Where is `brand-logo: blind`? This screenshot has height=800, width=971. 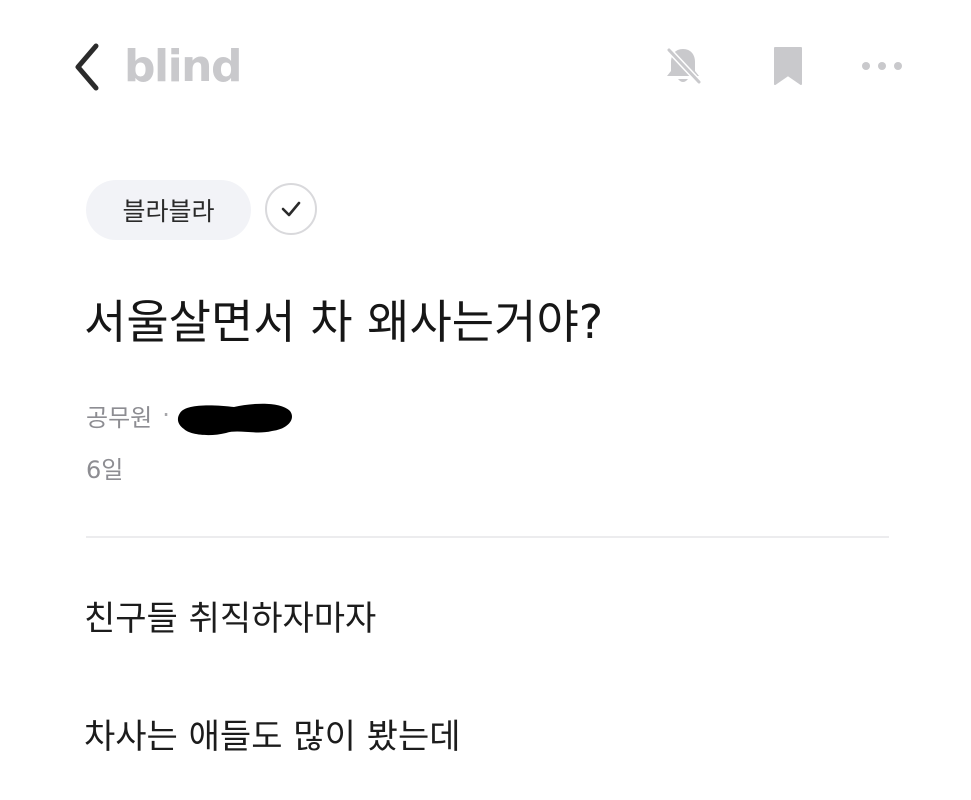 brand-logo: blind is located at coordinates (183, 66).